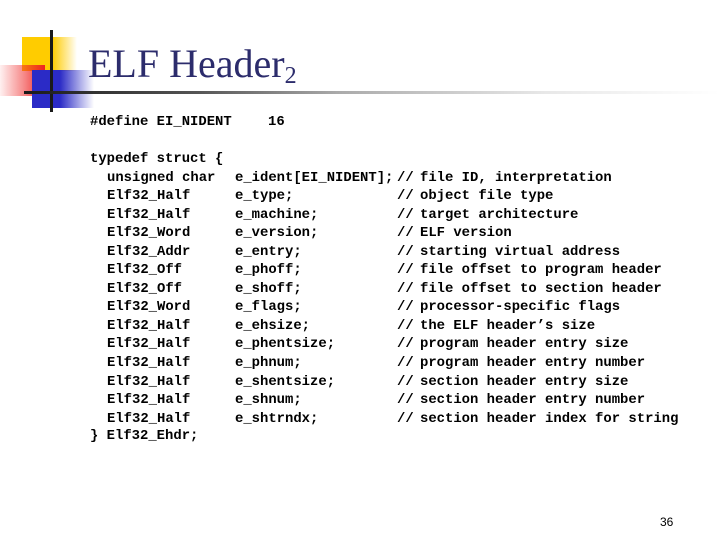 The width and height of the screenshot is (720, 540). I want to click on member-field: e_shnum;, so click(268, 400).